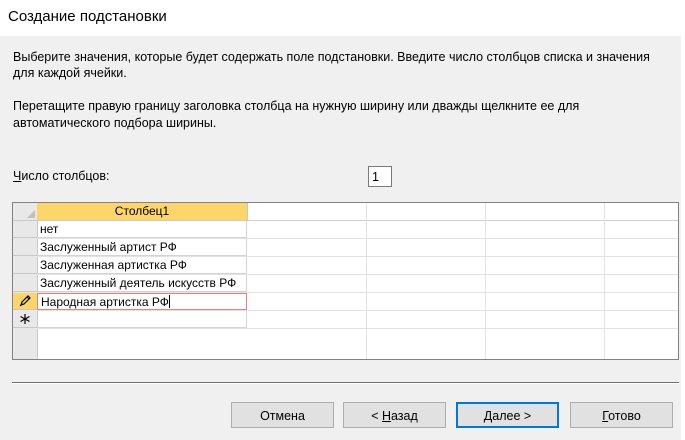 The width and height of the screenshot is (685, 440). I want to click on window-title: Создание подстановки, so click(87, 16).